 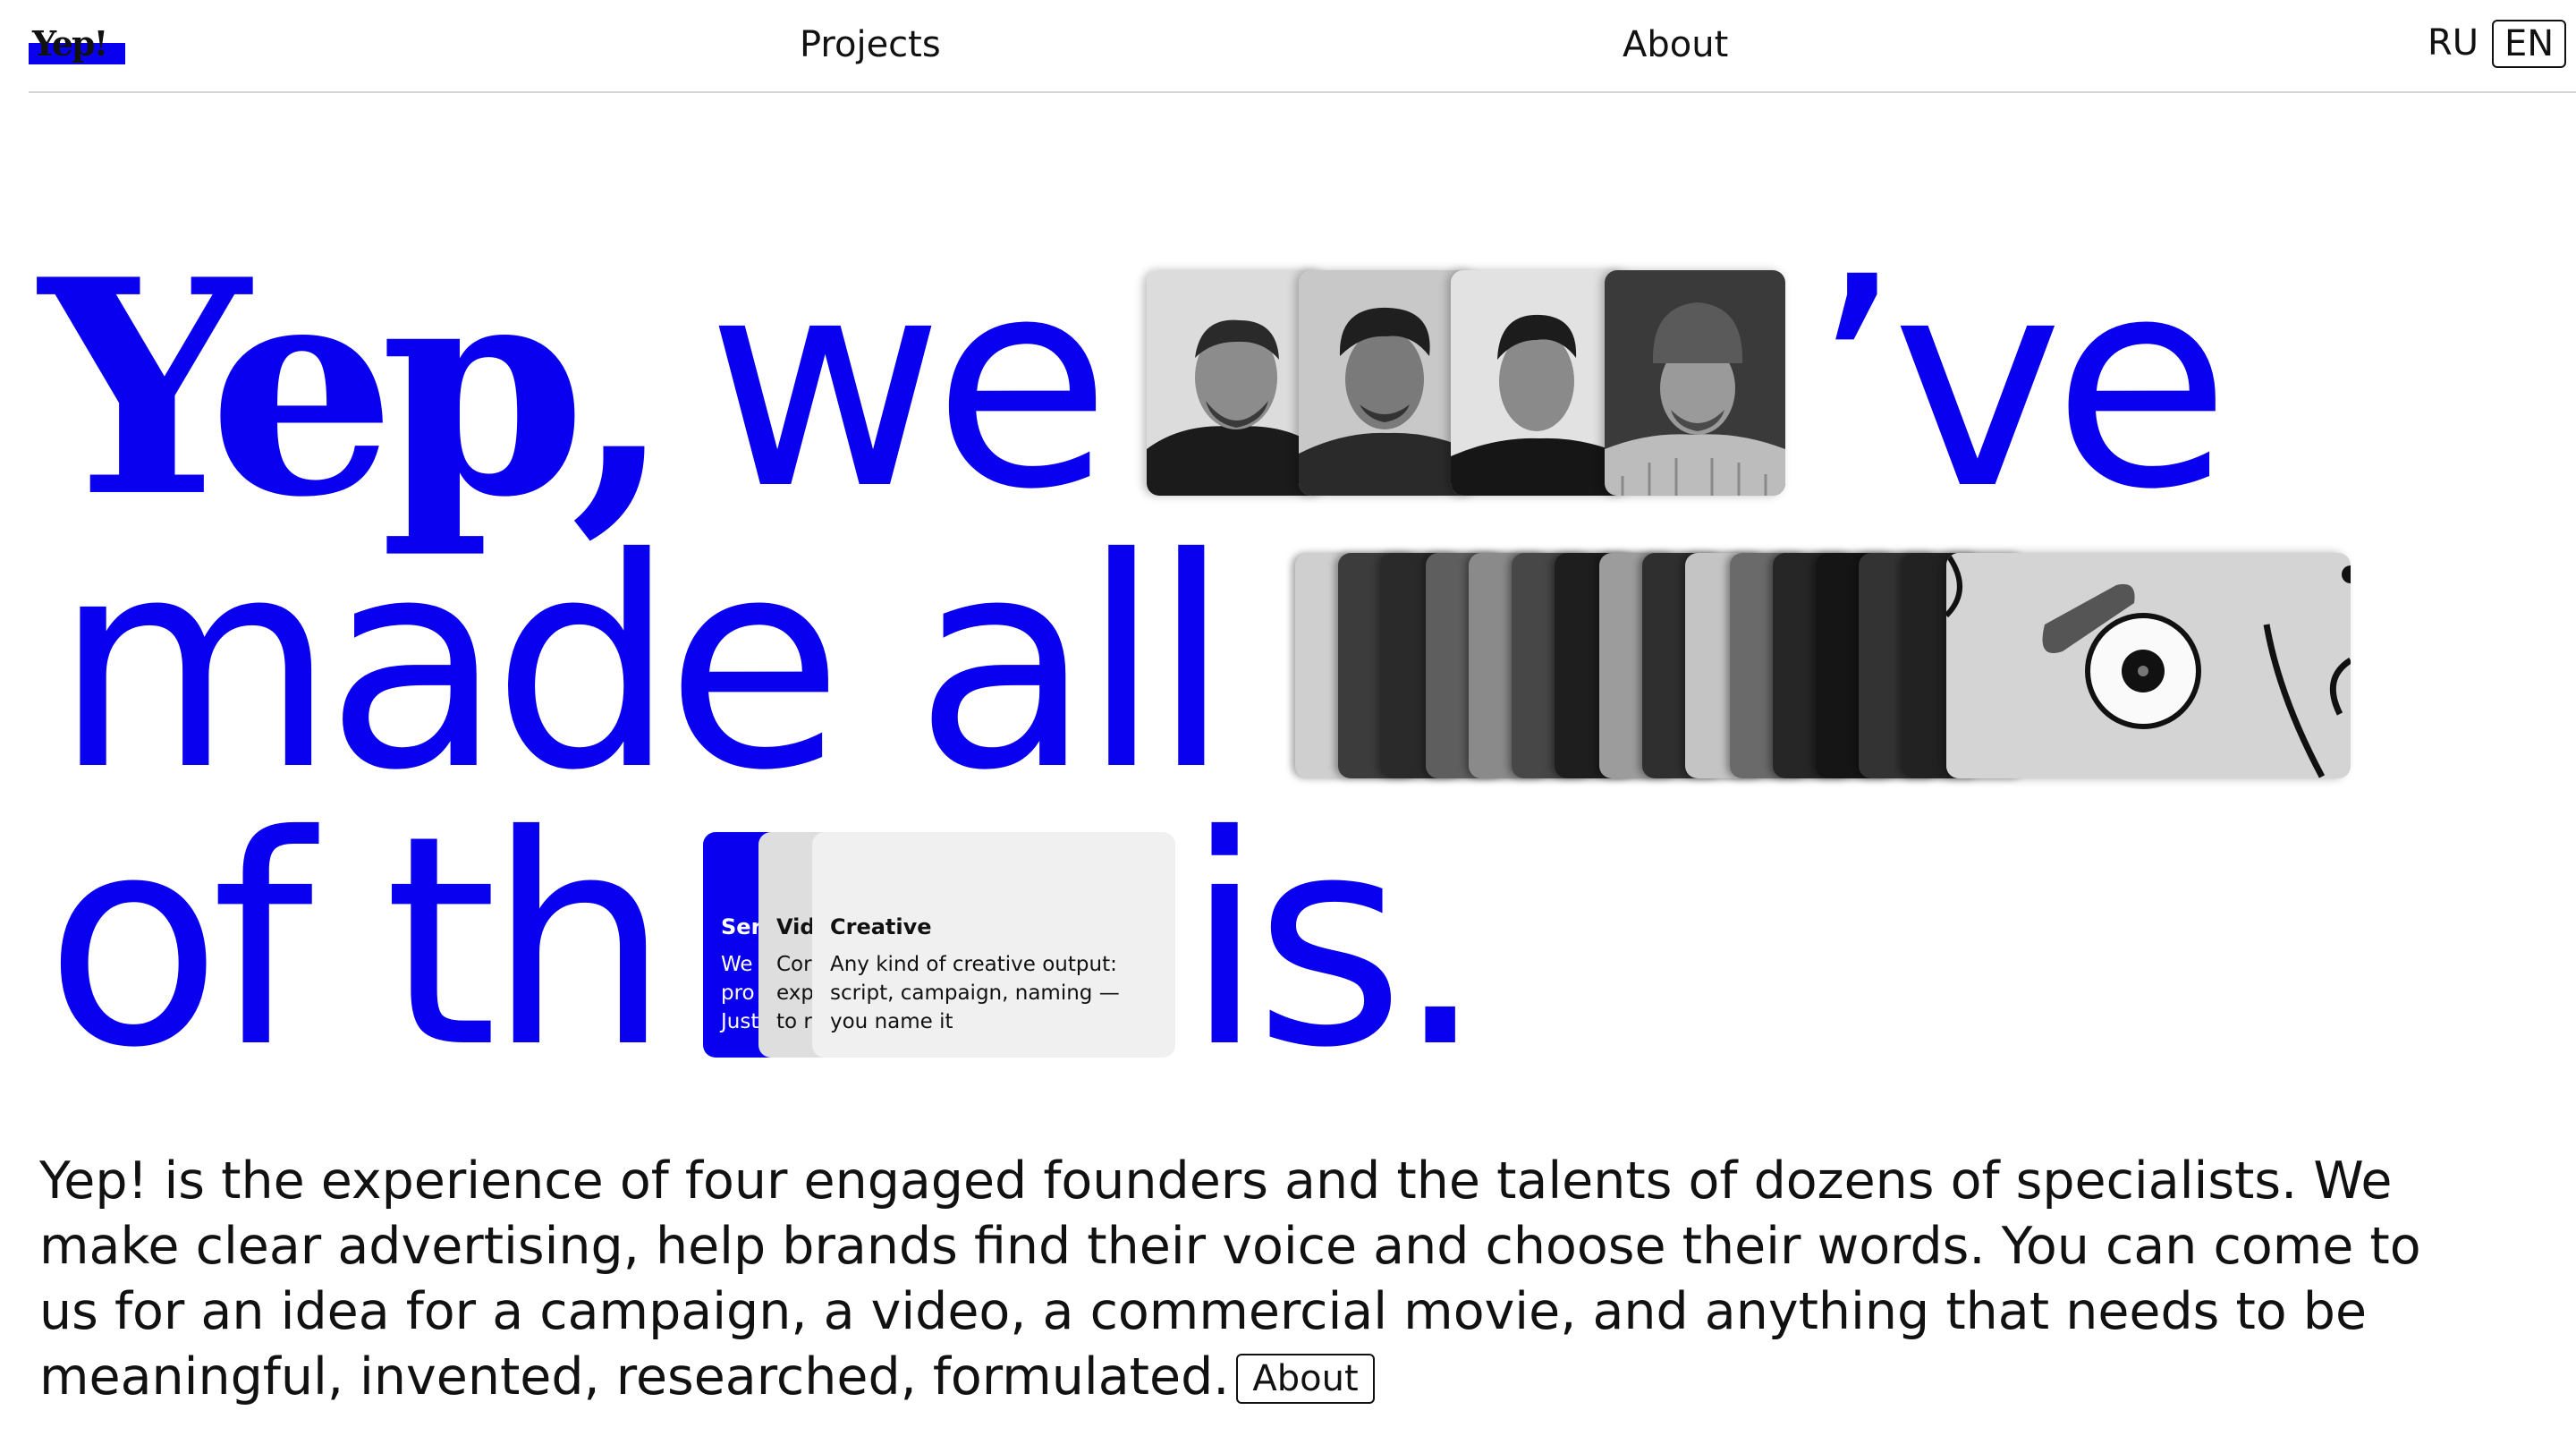 I want to click on nav-projects: Projects, so click(x=870, y=44).